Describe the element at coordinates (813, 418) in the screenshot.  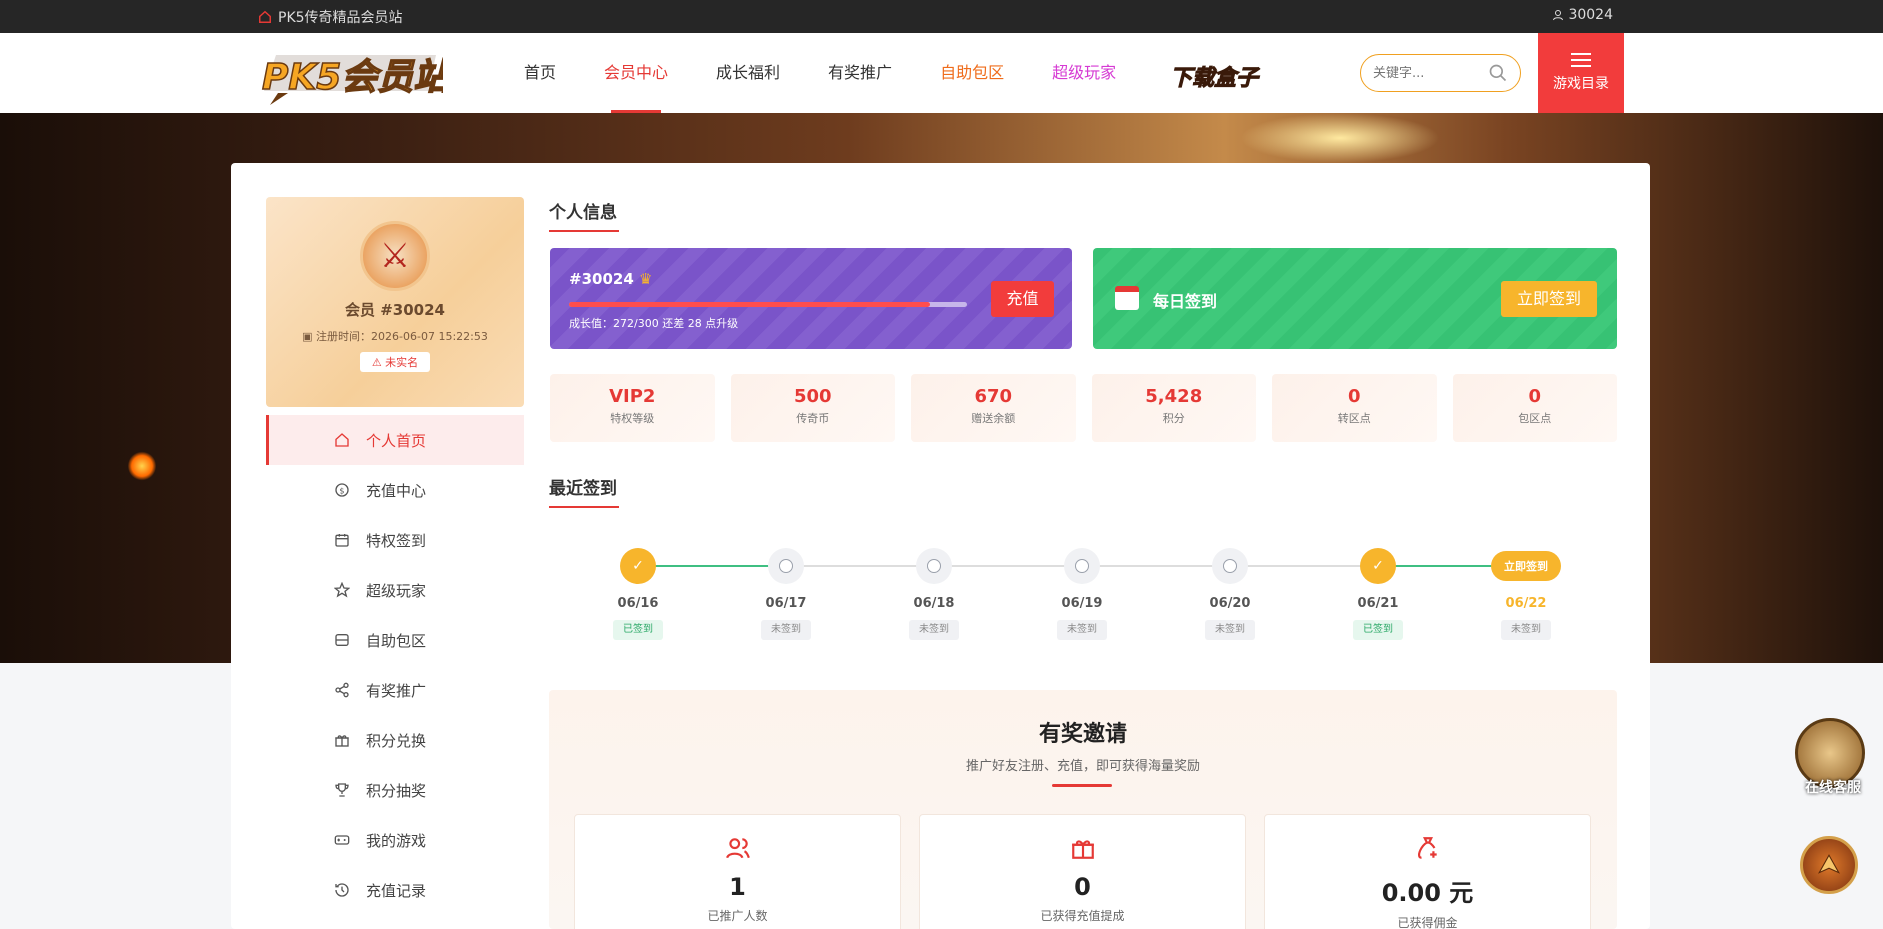
I see `stat-label: 传奇币` at that location.